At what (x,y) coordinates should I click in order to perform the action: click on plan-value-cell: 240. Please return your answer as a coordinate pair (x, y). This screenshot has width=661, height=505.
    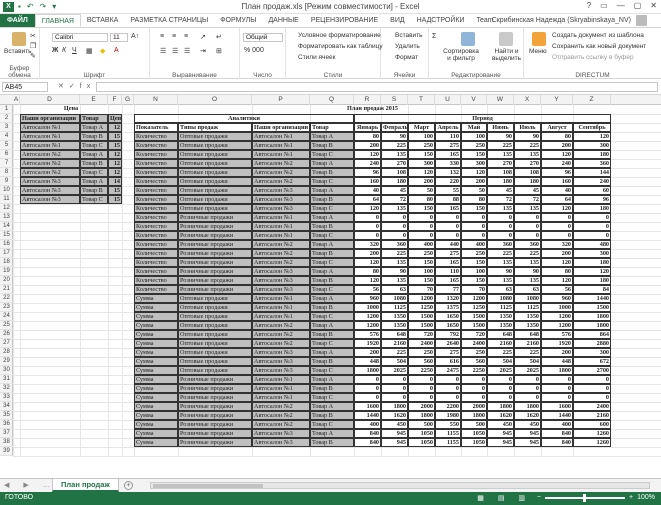
    Looking at the image, I should click on (367, 163).